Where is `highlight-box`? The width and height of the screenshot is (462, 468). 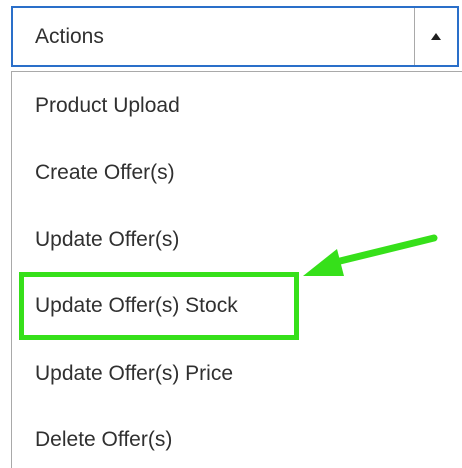
highlight-box is located at coordinates (159, 306).